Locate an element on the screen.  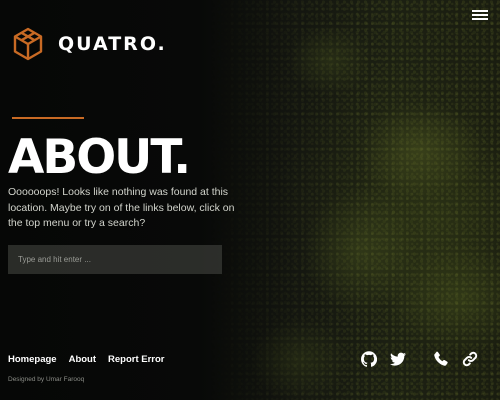
search-input is located at coordinates (115, 259).